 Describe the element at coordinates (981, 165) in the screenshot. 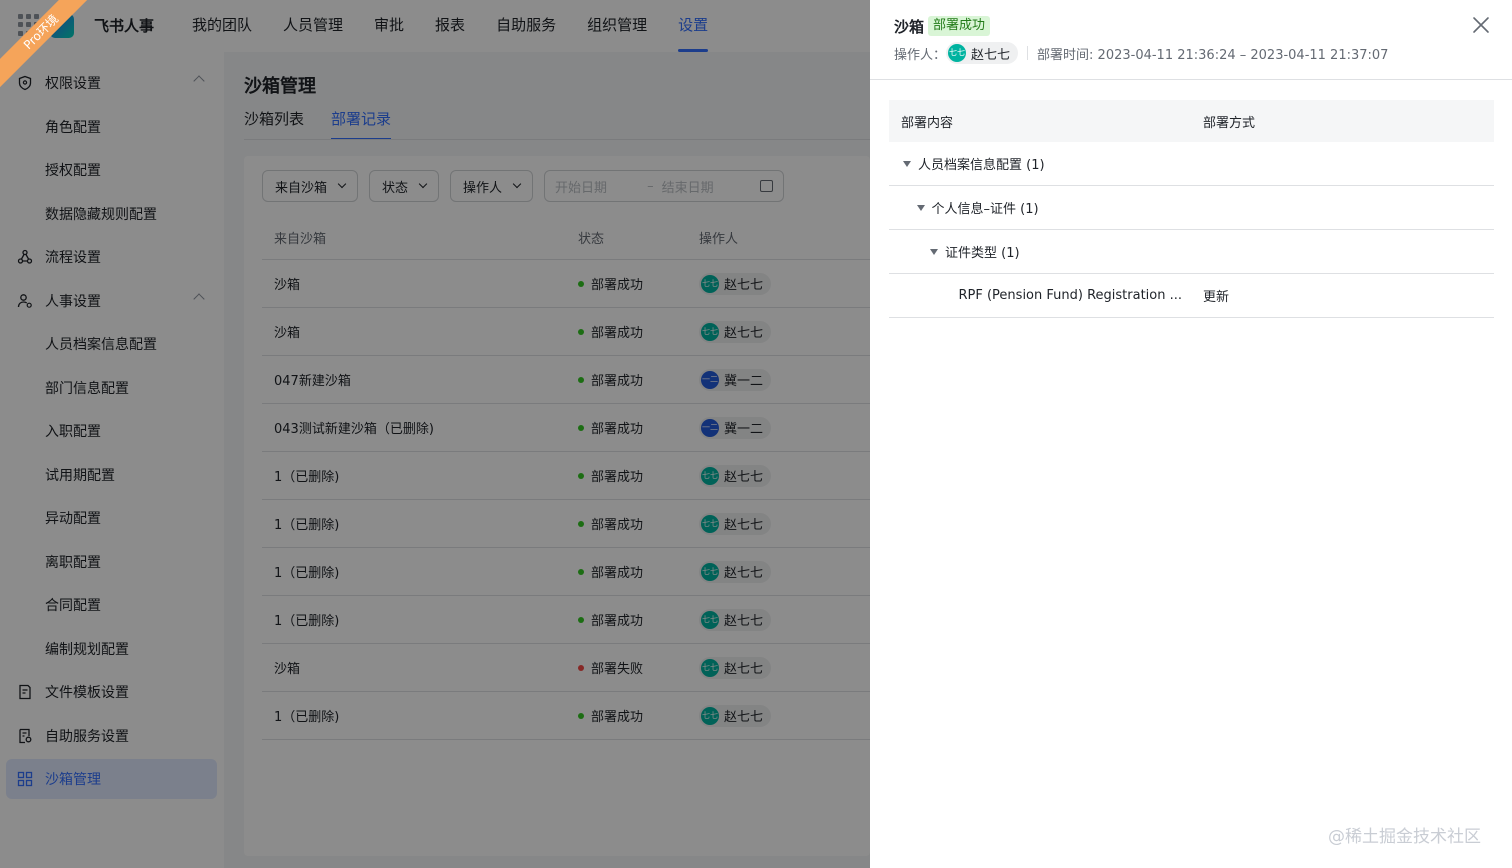

I see `tree-node-label: 人员档案信息配置 (1)` at that location.